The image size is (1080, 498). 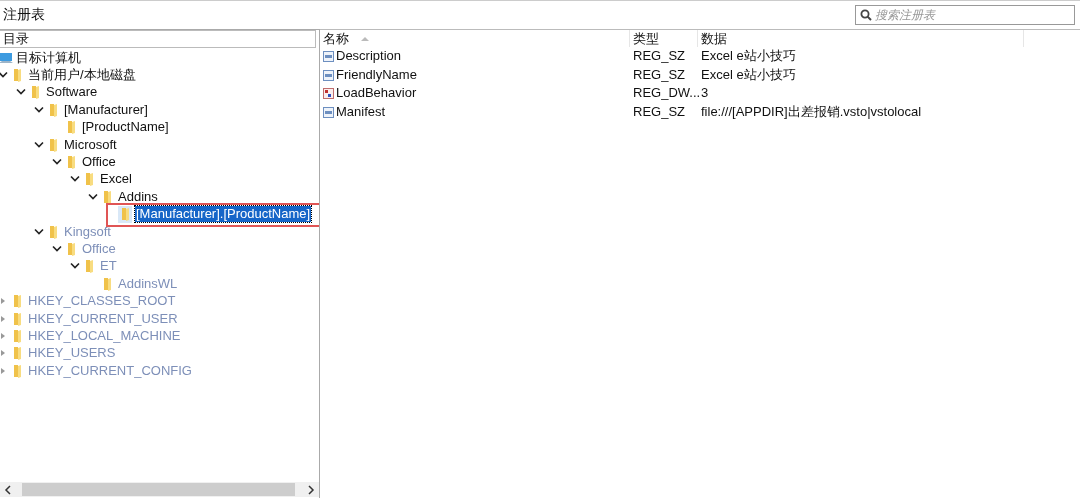 What do you see at coordinates (361, 112) in the screenshot?
I see `table-cell: Manifest` at bounding box center [361, 112].